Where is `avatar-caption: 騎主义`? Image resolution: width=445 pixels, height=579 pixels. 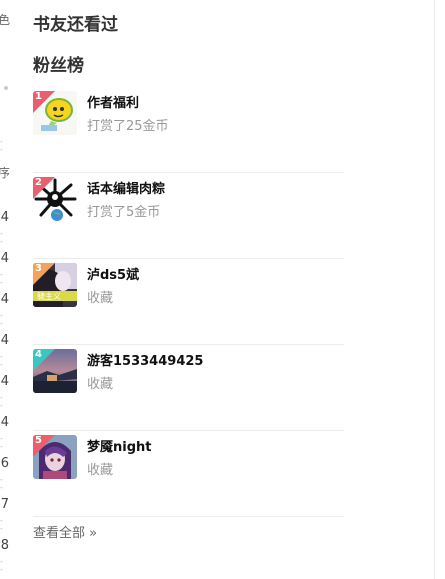
avatar-caption: 騎主义 is located at coordinates (49, 296).